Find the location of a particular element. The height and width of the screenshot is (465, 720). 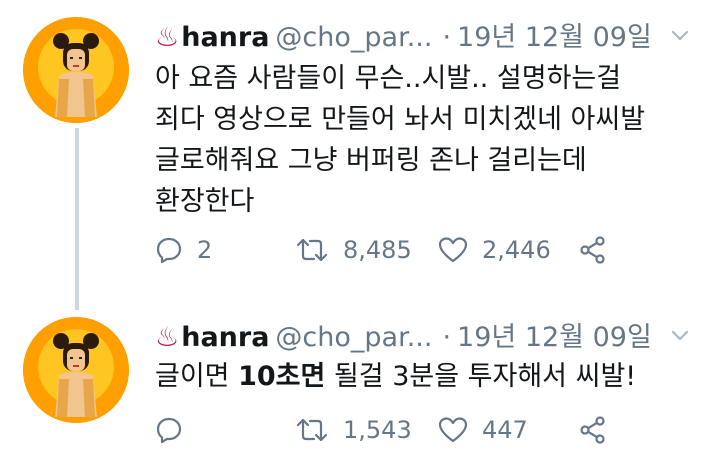

tweet-text-line: 환장한다 is located at coordinates (205, 201).